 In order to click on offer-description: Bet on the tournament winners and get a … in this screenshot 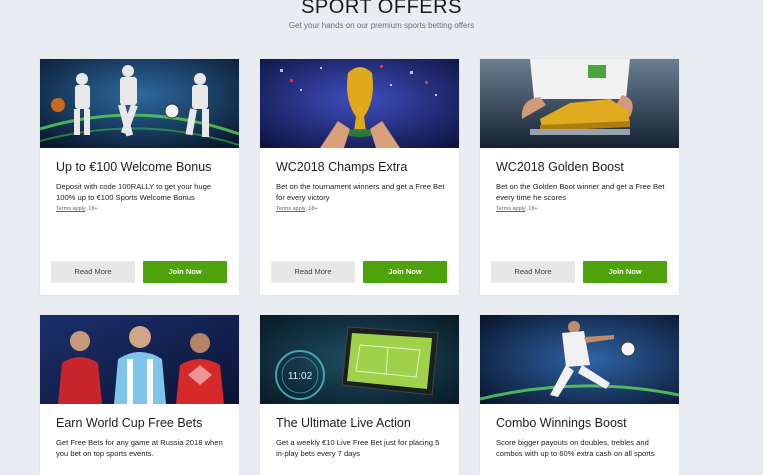, I will do `click(360, 192)`.